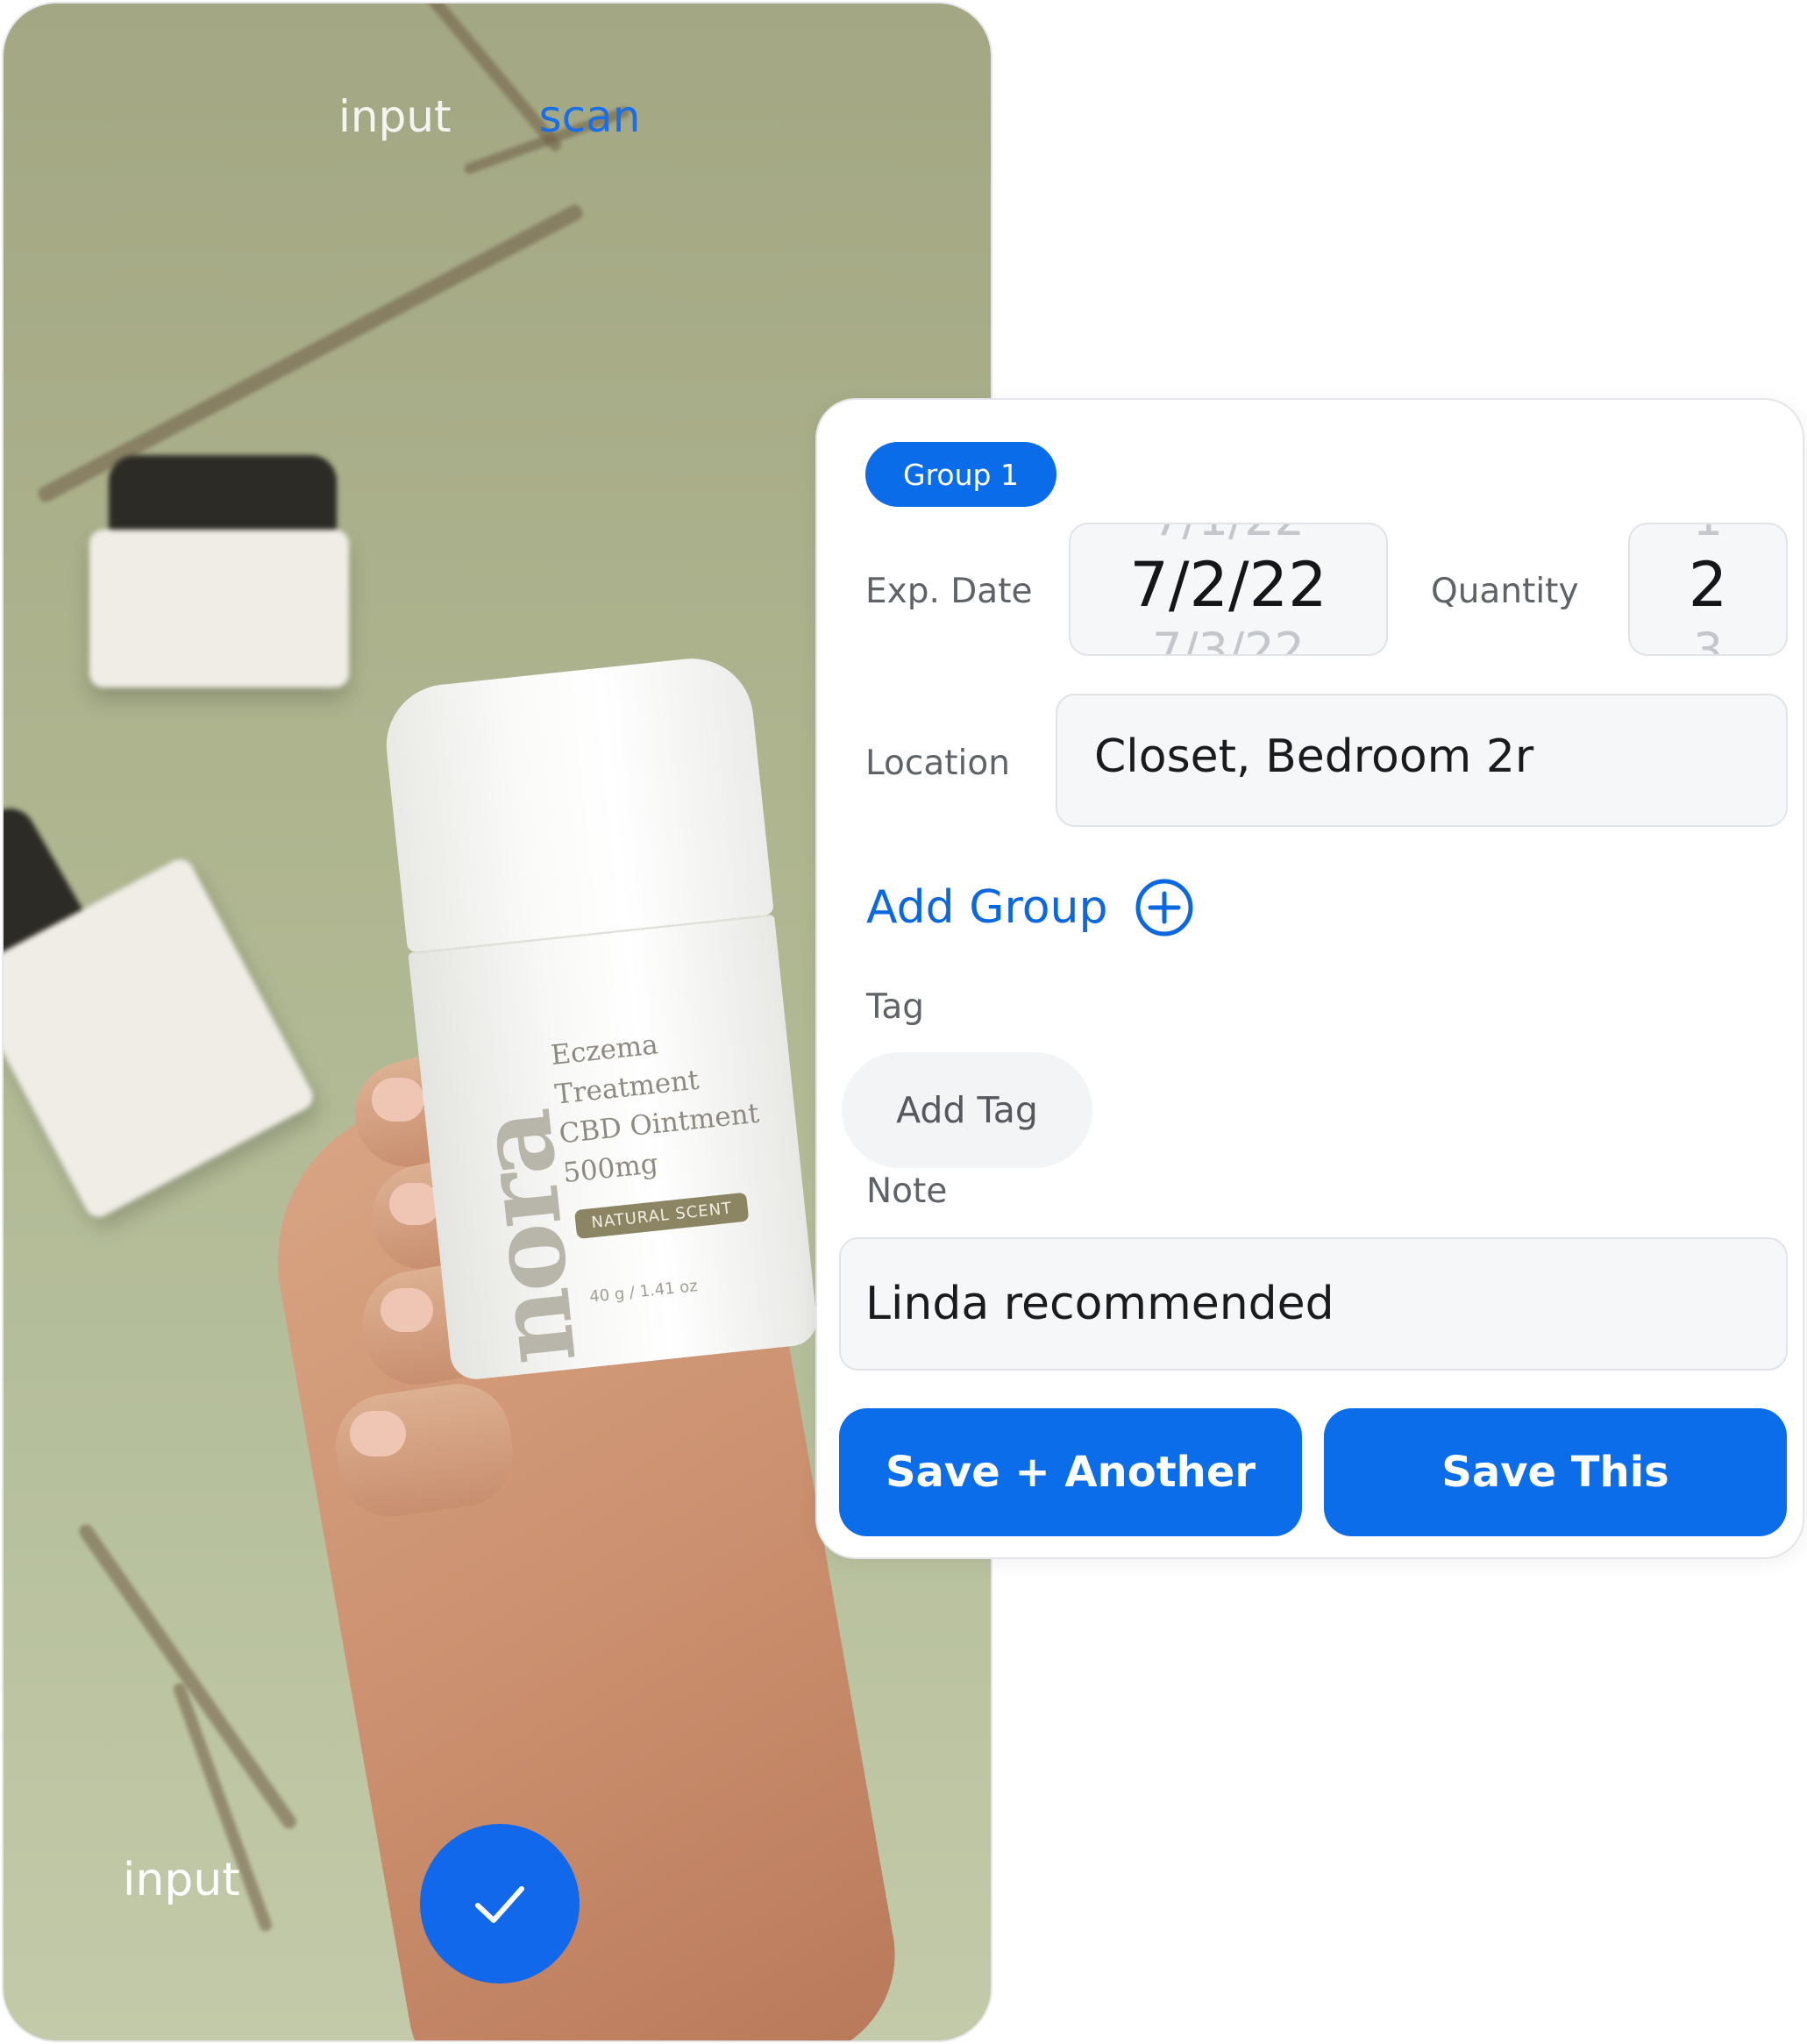 Image resolution: width=1807 pixels, height=2044 pixels. What do you see at coordinates (219, 608) in the screenshot?
I see `jar-body` at bounding box center [219, 608].